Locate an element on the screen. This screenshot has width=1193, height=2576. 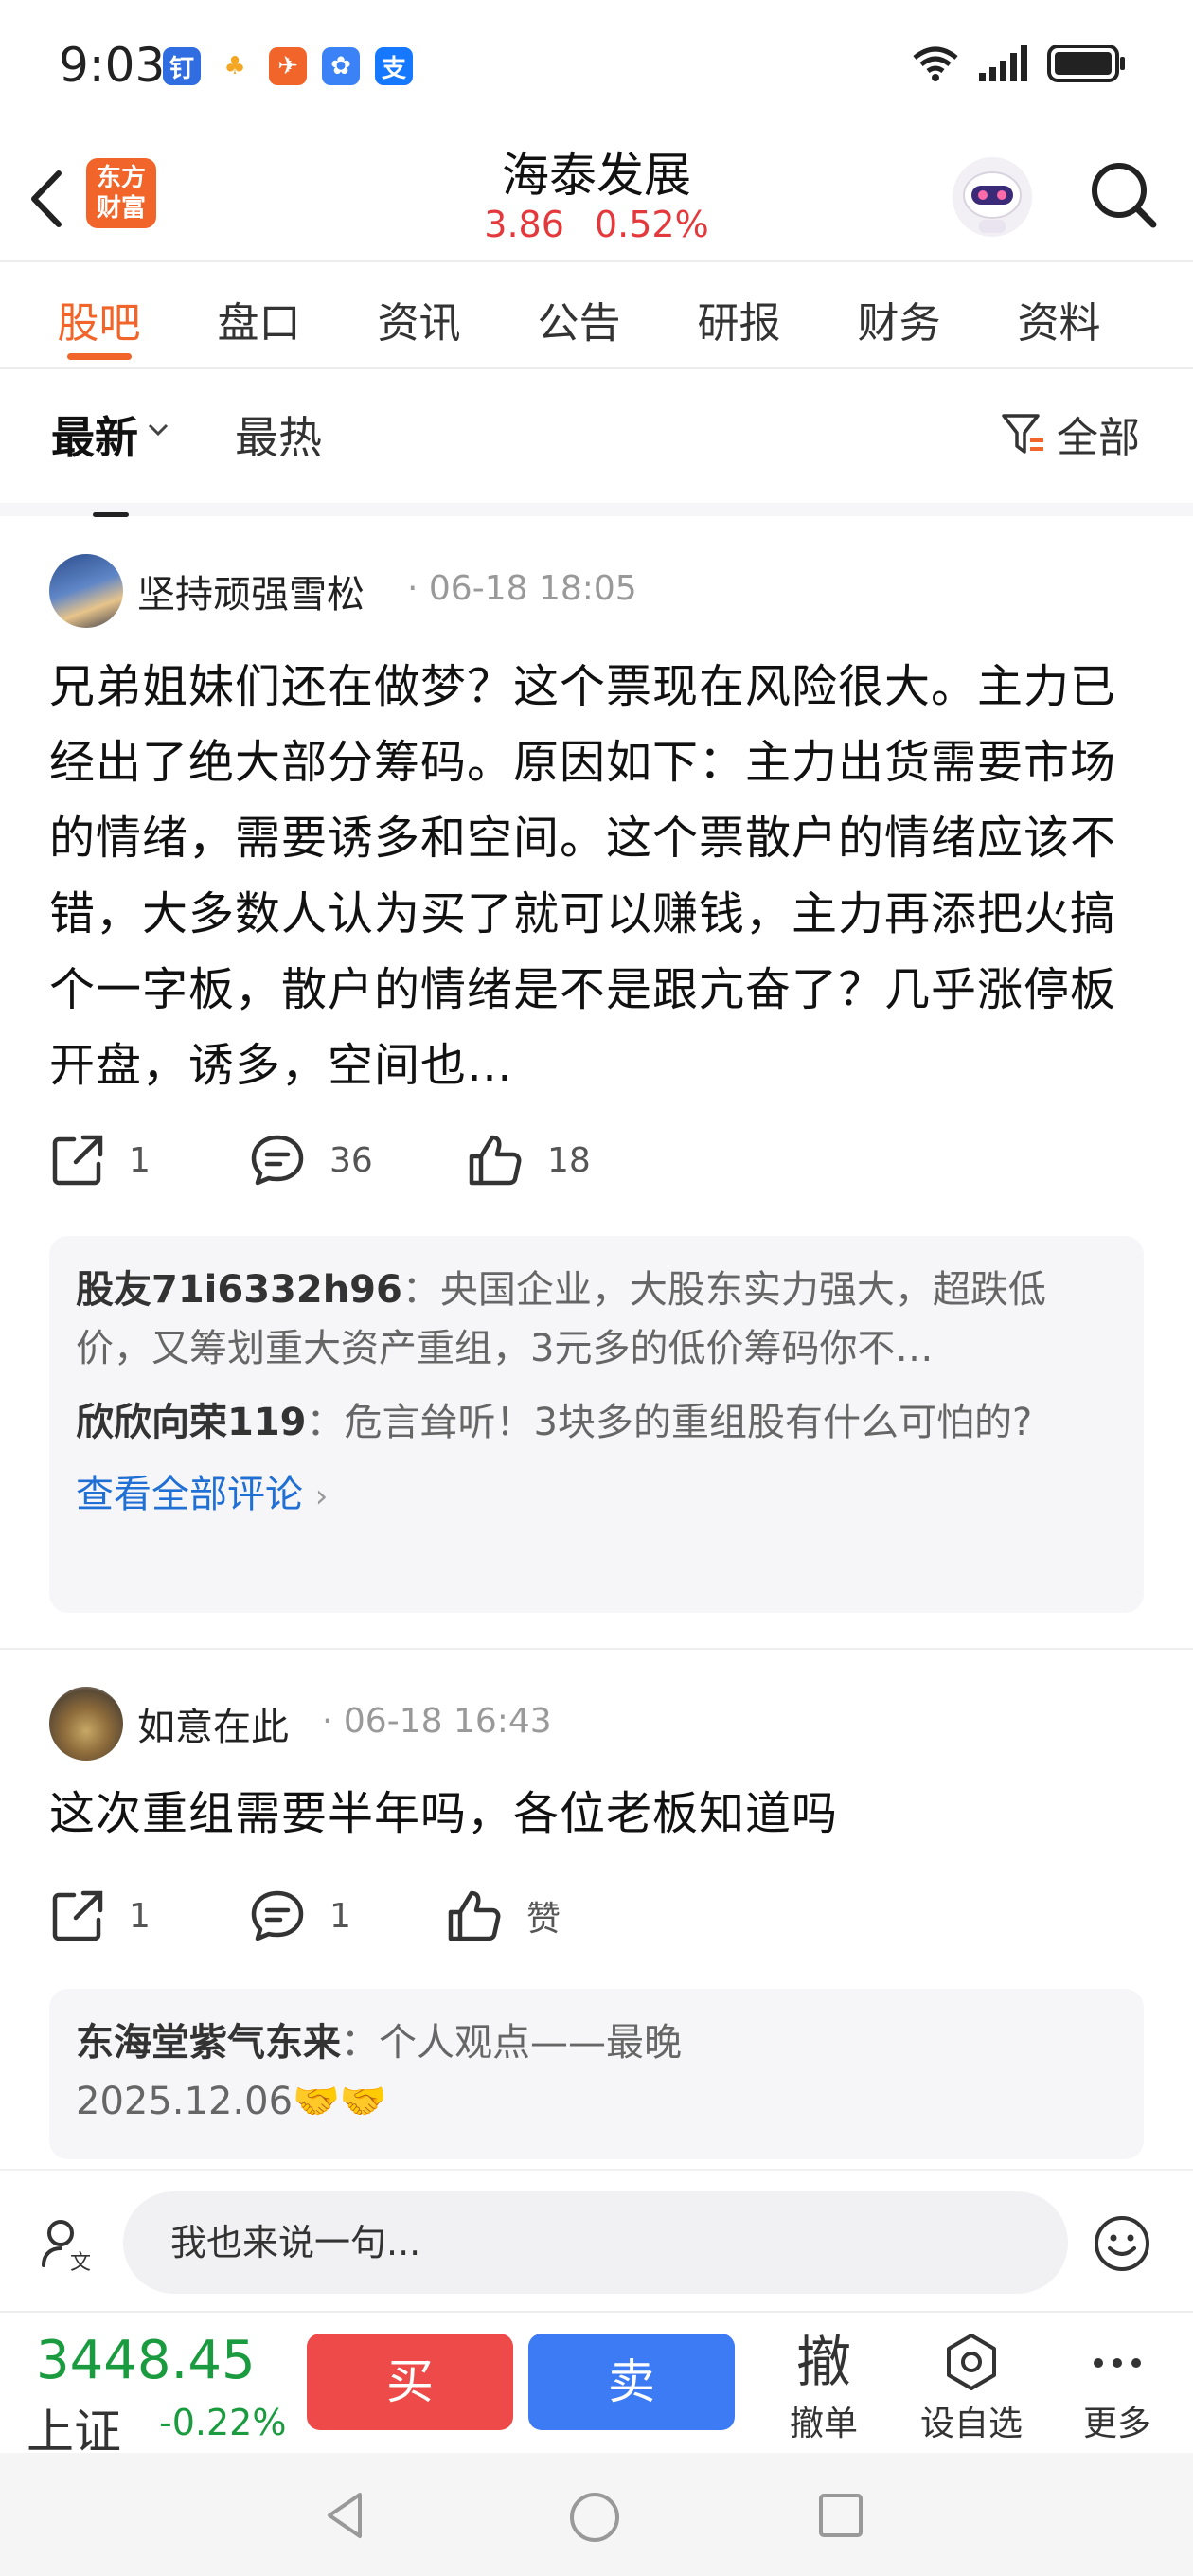
status-time: 9:03 is located at coordinates (112, 65).